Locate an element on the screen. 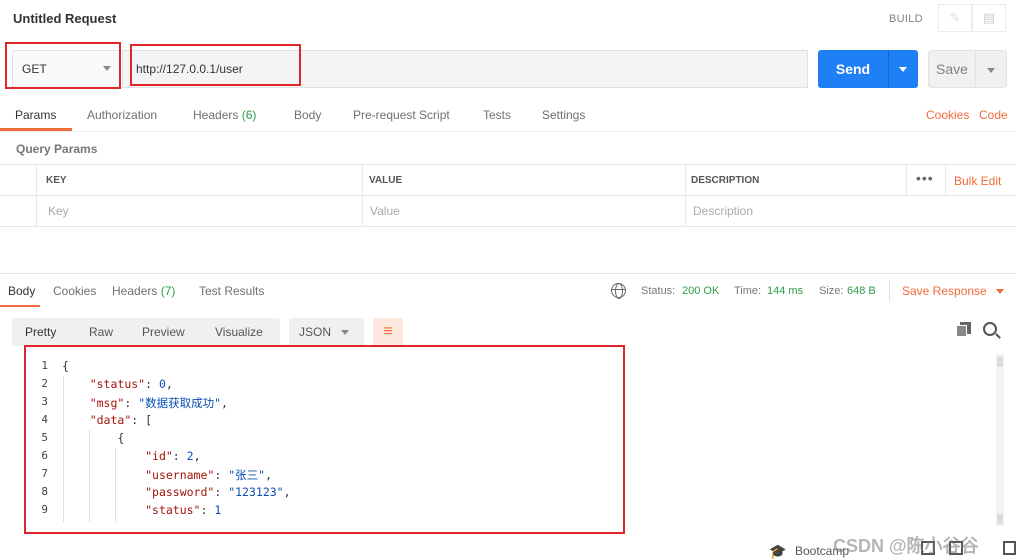  table-header-border is located at coordinates (508, 195).